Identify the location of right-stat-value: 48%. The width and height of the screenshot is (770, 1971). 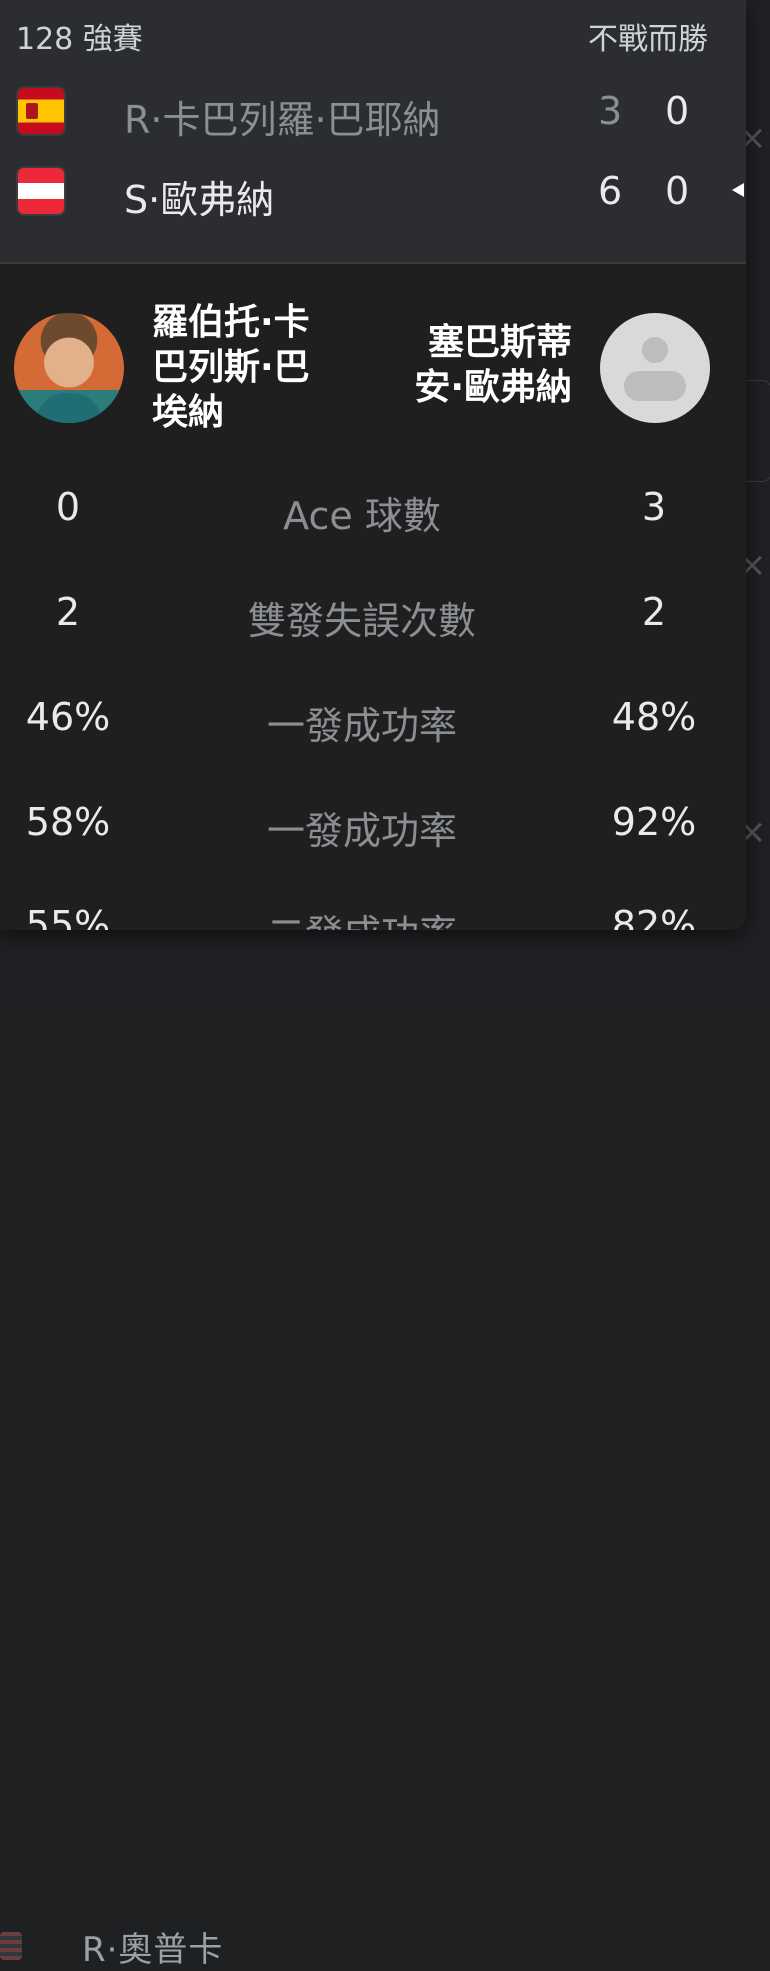
(654, 717).